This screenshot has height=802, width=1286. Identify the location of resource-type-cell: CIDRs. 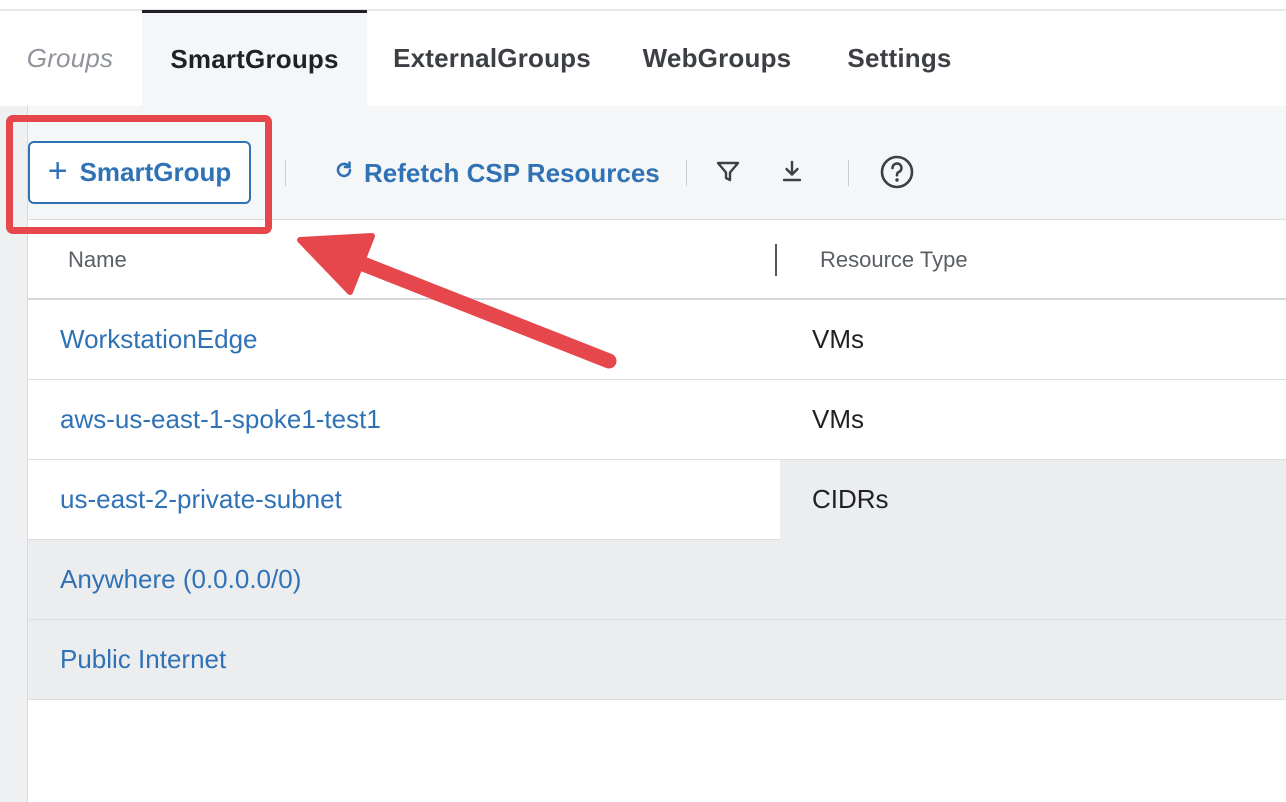
(850, 499).